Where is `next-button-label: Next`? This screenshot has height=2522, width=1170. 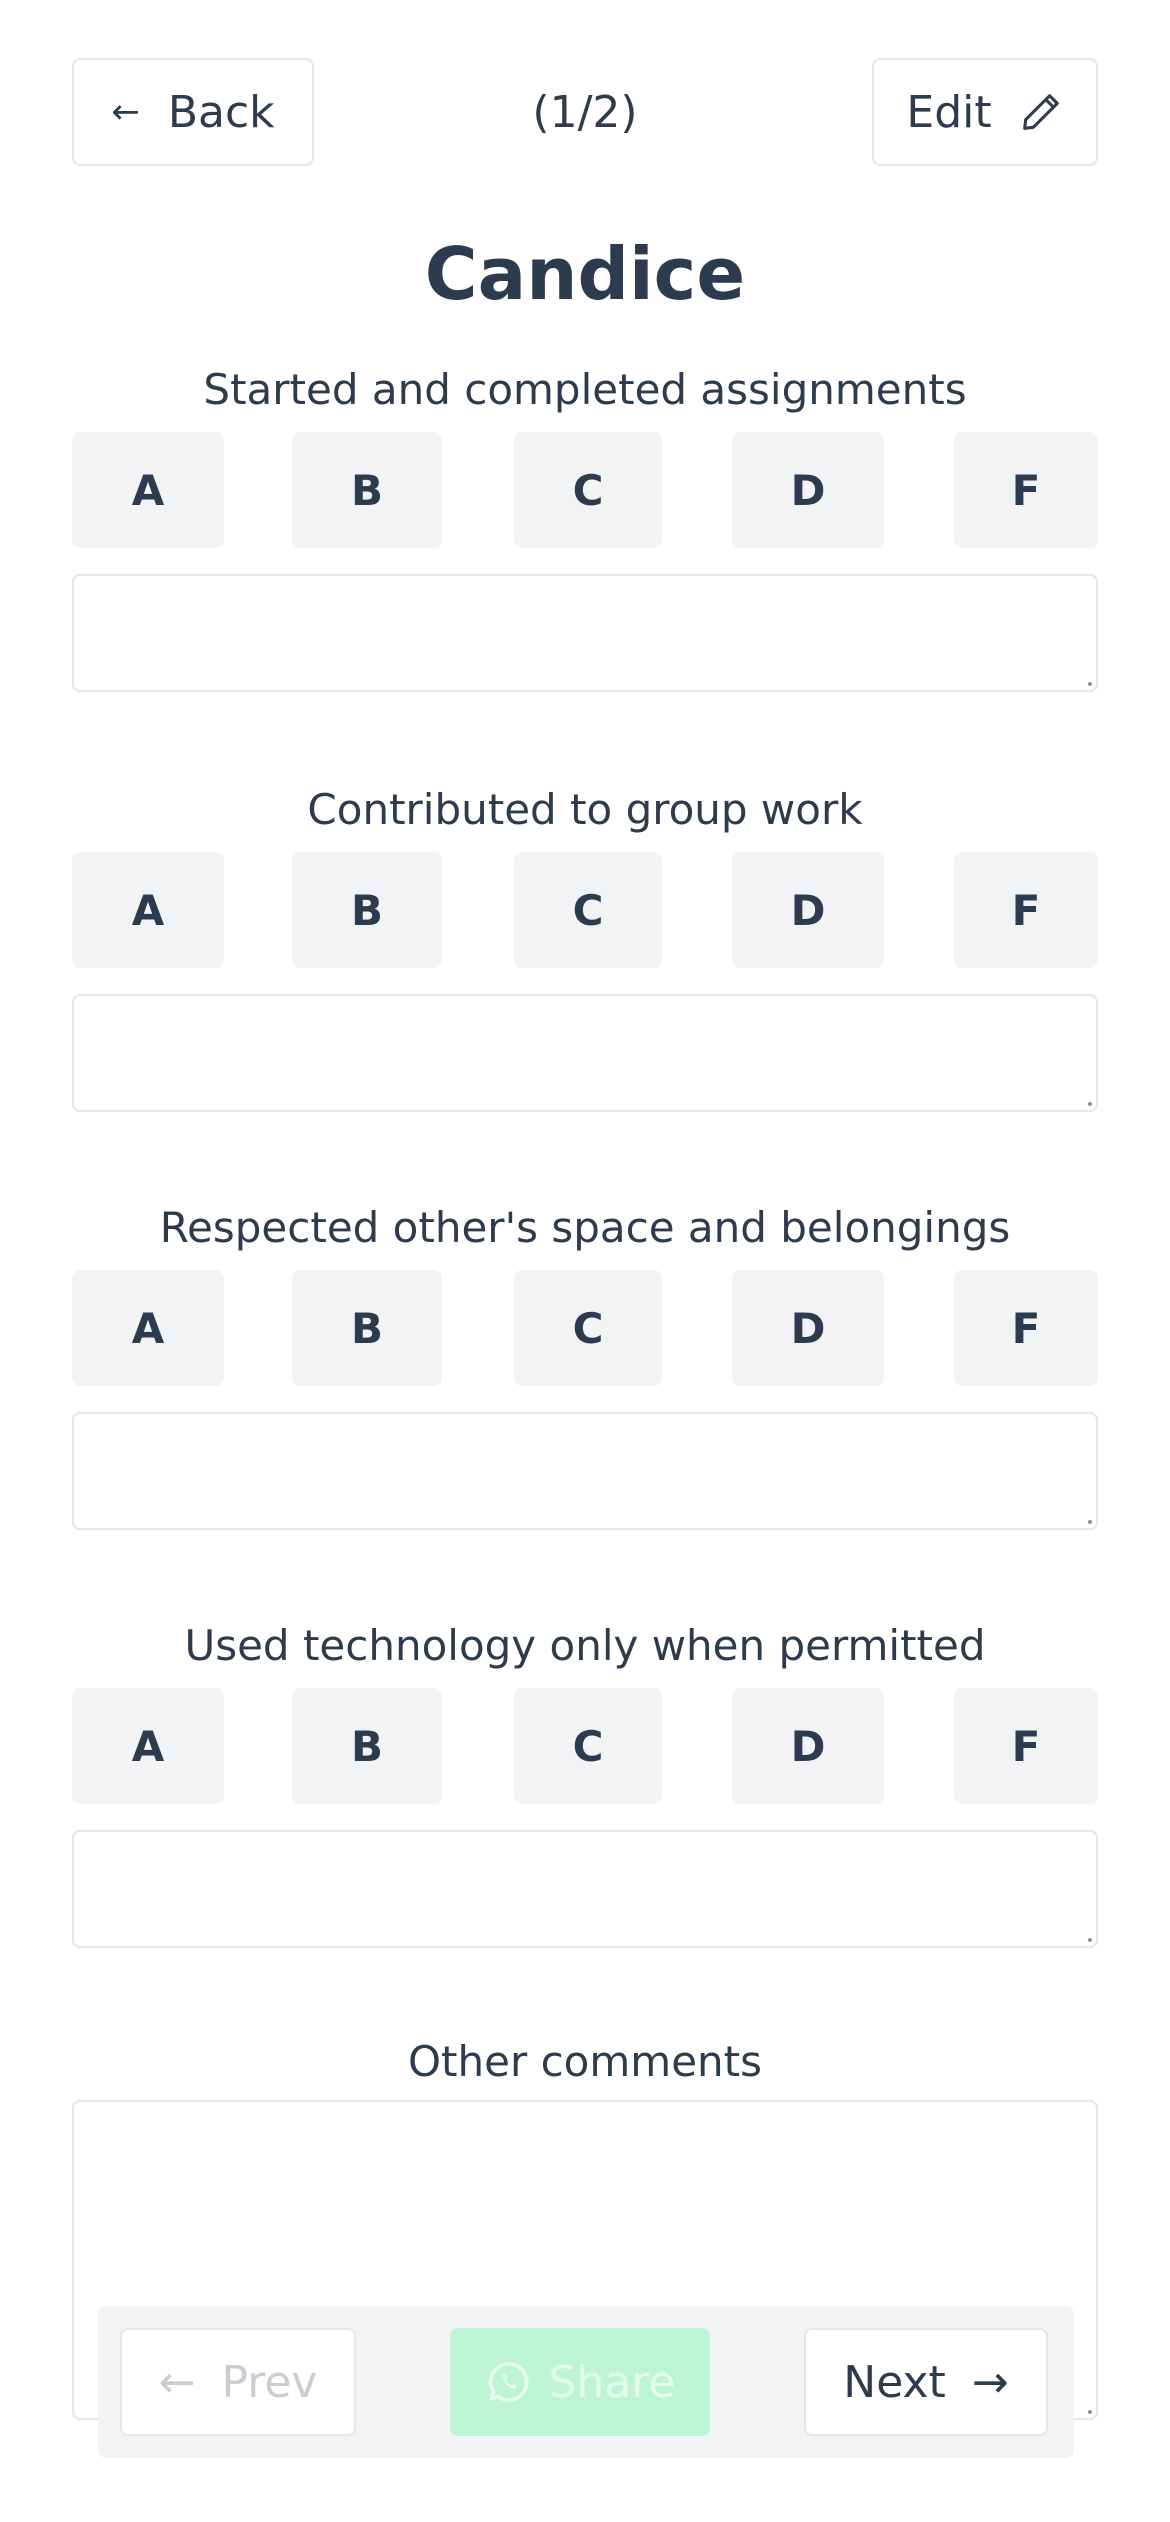
next-button-label: Next is located at coordinates (894, 2382).